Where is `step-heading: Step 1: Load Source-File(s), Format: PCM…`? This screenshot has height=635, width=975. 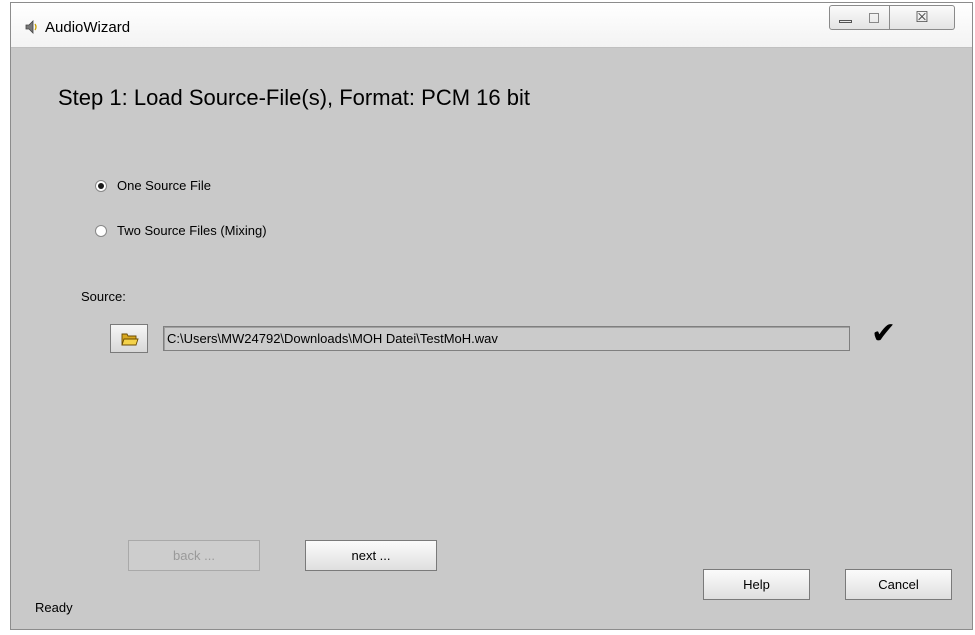
step-heading: Step 1: Load Source-File(s), Format: PCM… is located at coordinates (294, 97).